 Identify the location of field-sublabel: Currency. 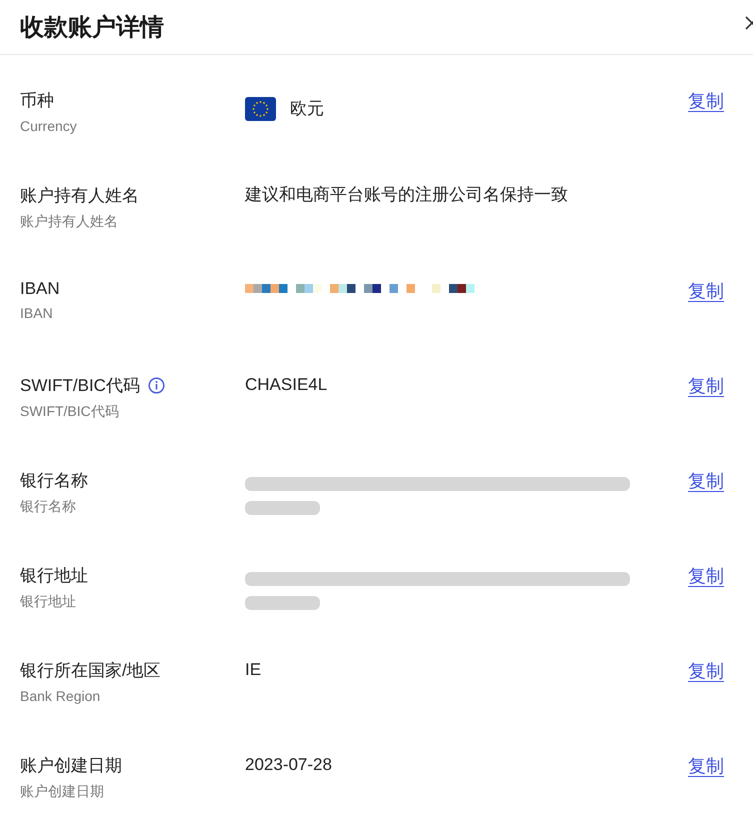
(49, 126).